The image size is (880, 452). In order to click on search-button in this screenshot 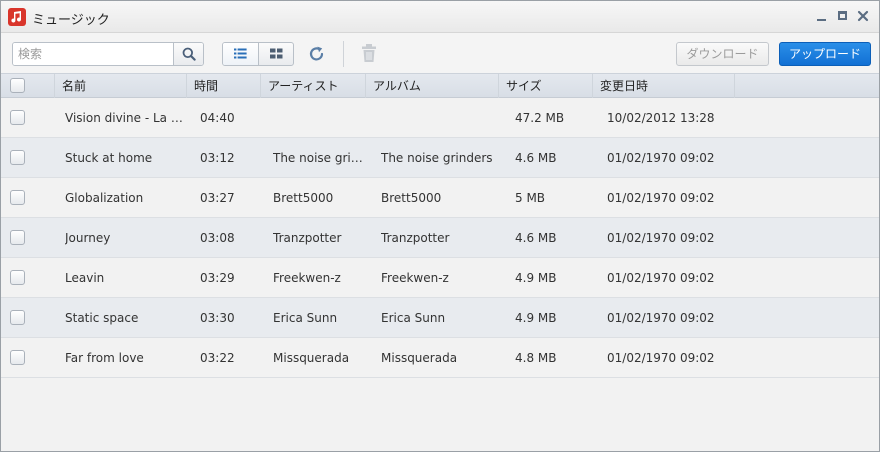, I will do `click(188, 54)`.